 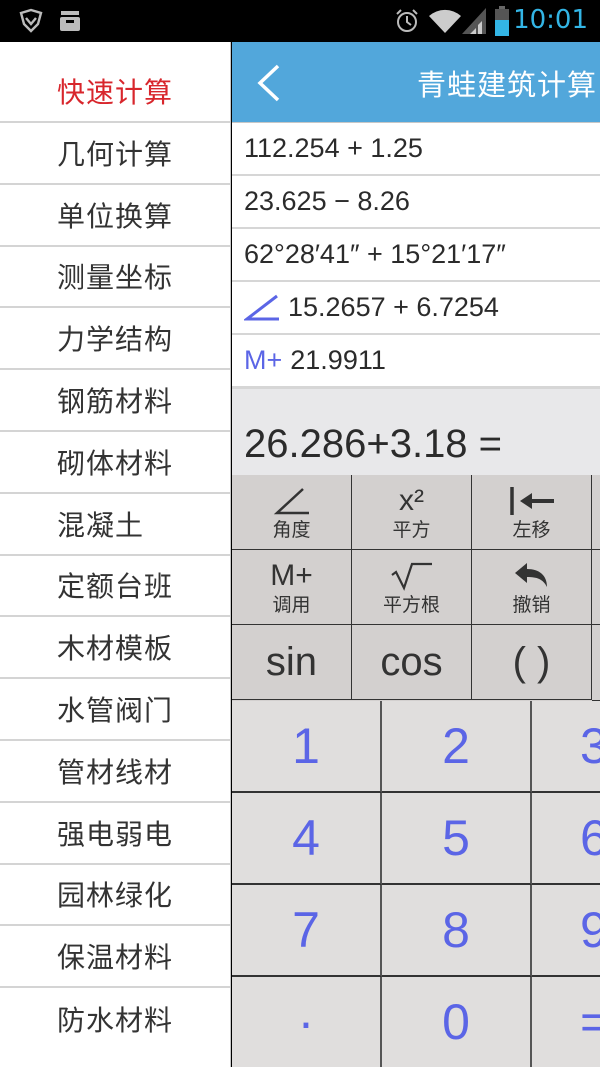 I want to click on history-item: M+ 21.9911, so click(x=416, y=361).